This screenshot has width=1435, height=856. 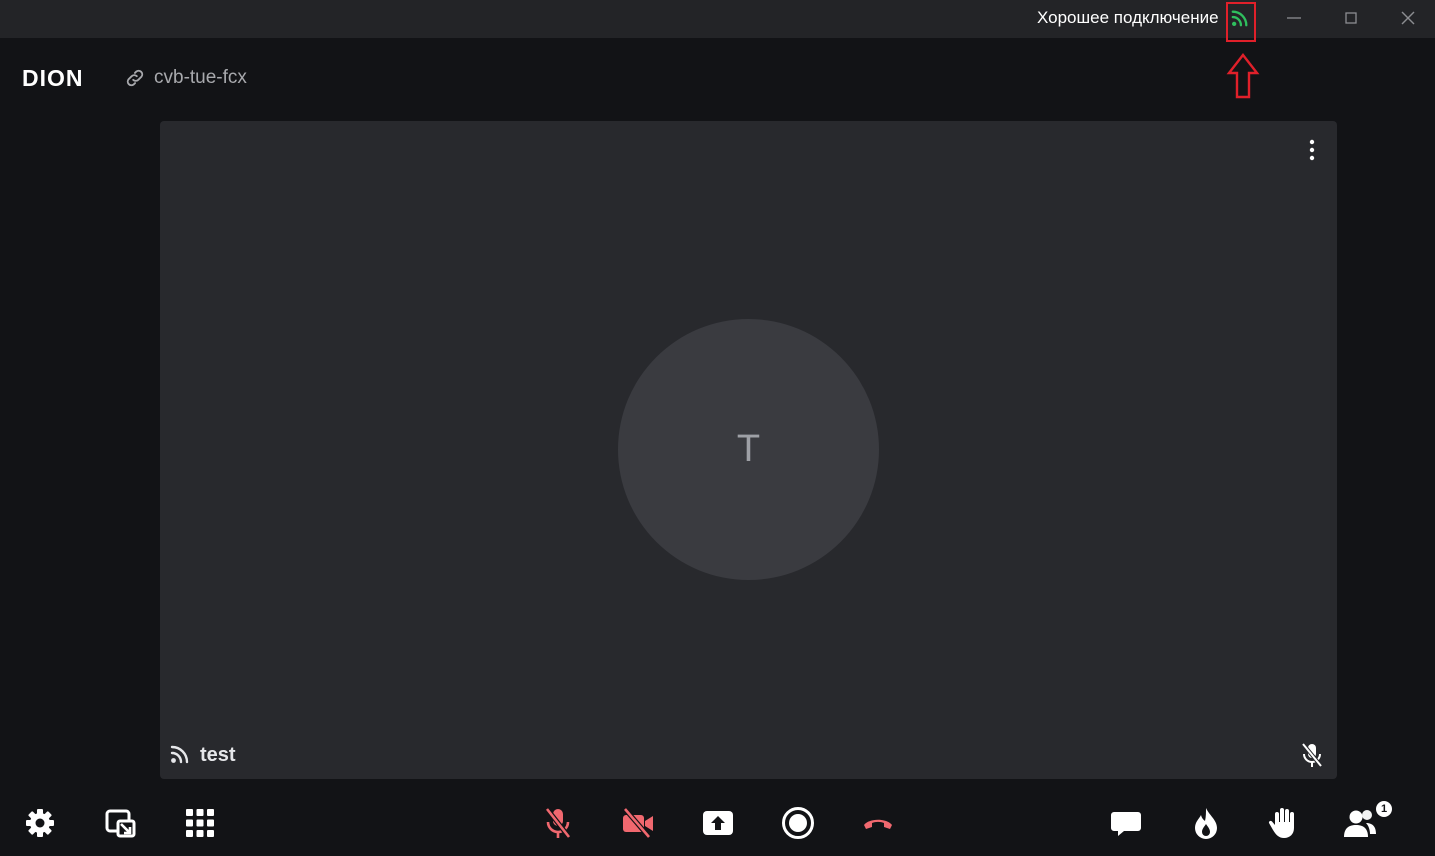 I want to click on chat-button, so click(x=1126, y=823).